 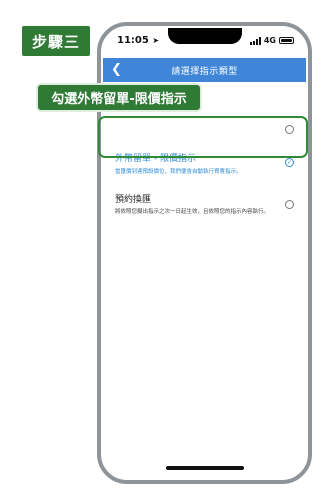 What do you see at coordinates (204, 36) in the screenshot?
I see `notch` at bounding box center [204, 36].